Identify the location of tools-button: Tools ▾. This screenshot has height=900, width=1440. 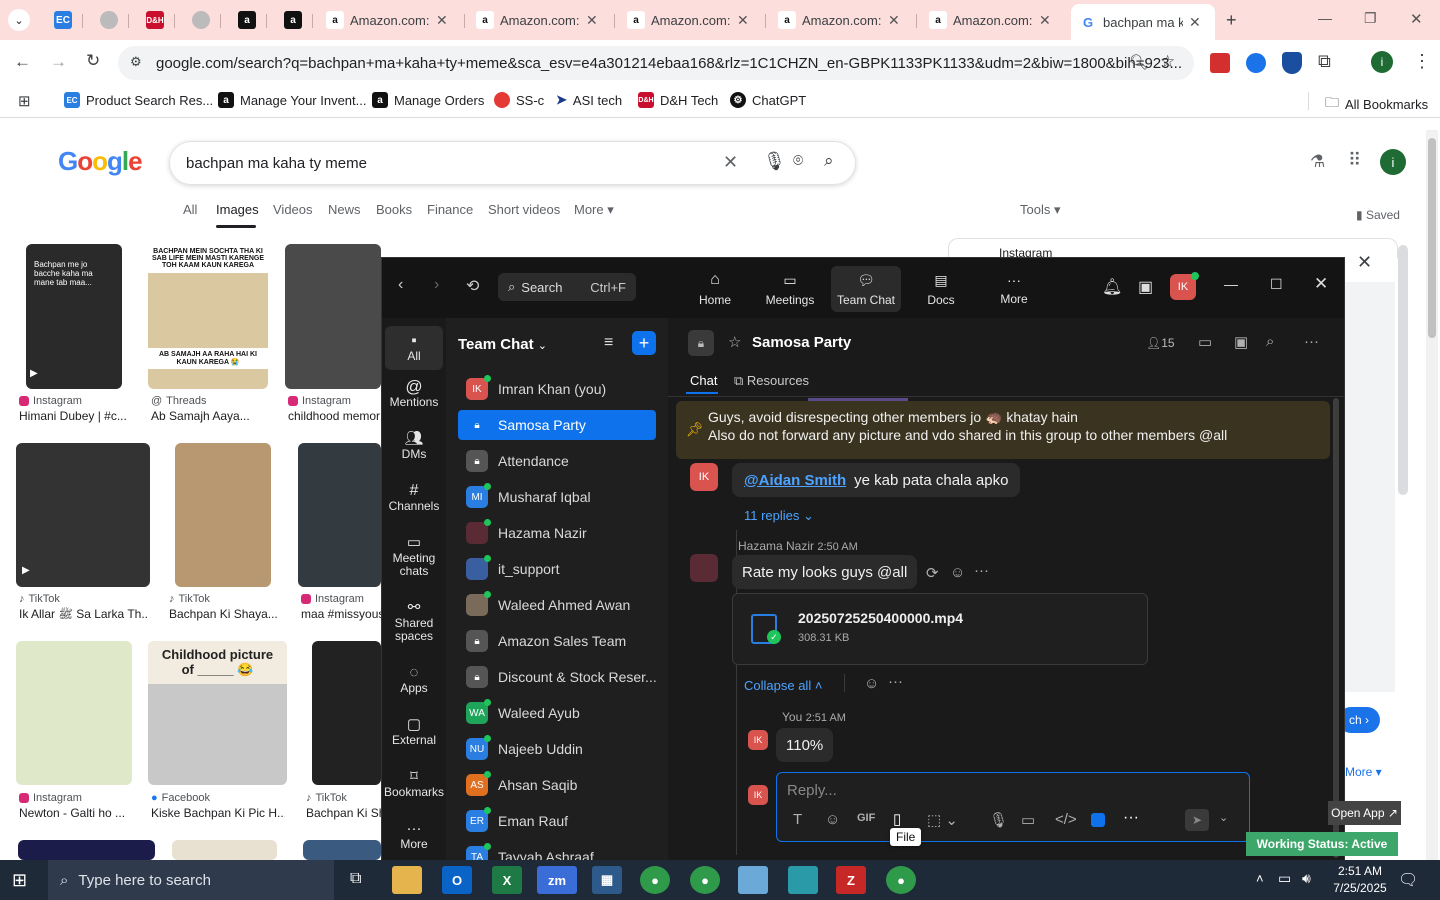
(1040, 210).